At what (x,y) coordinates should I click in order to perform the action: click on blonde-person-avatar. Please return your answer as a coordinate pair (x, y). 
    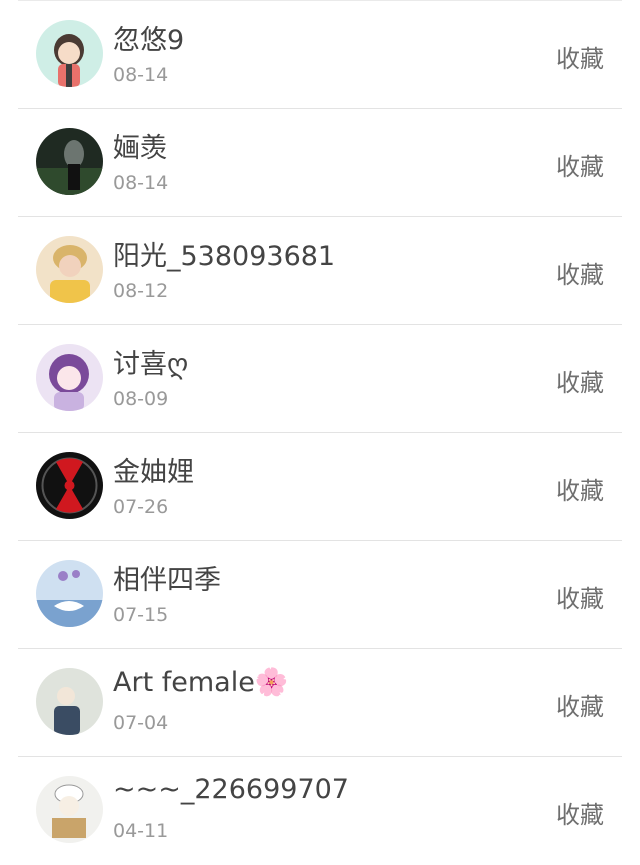
    Looking at the image, I should click on (69, 269).